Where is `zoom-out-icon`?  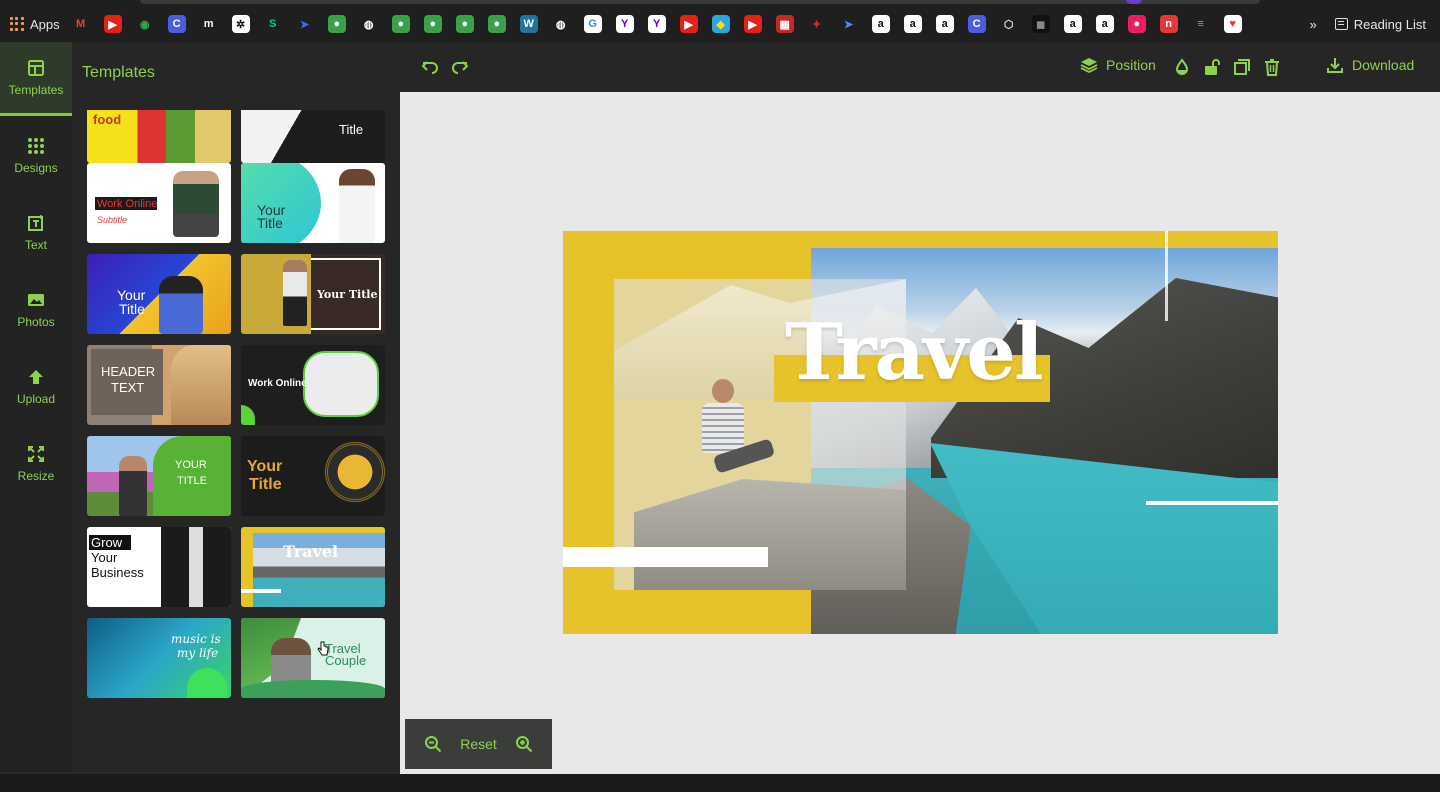
zoom-out-icon is located at coordinates (433, 744).